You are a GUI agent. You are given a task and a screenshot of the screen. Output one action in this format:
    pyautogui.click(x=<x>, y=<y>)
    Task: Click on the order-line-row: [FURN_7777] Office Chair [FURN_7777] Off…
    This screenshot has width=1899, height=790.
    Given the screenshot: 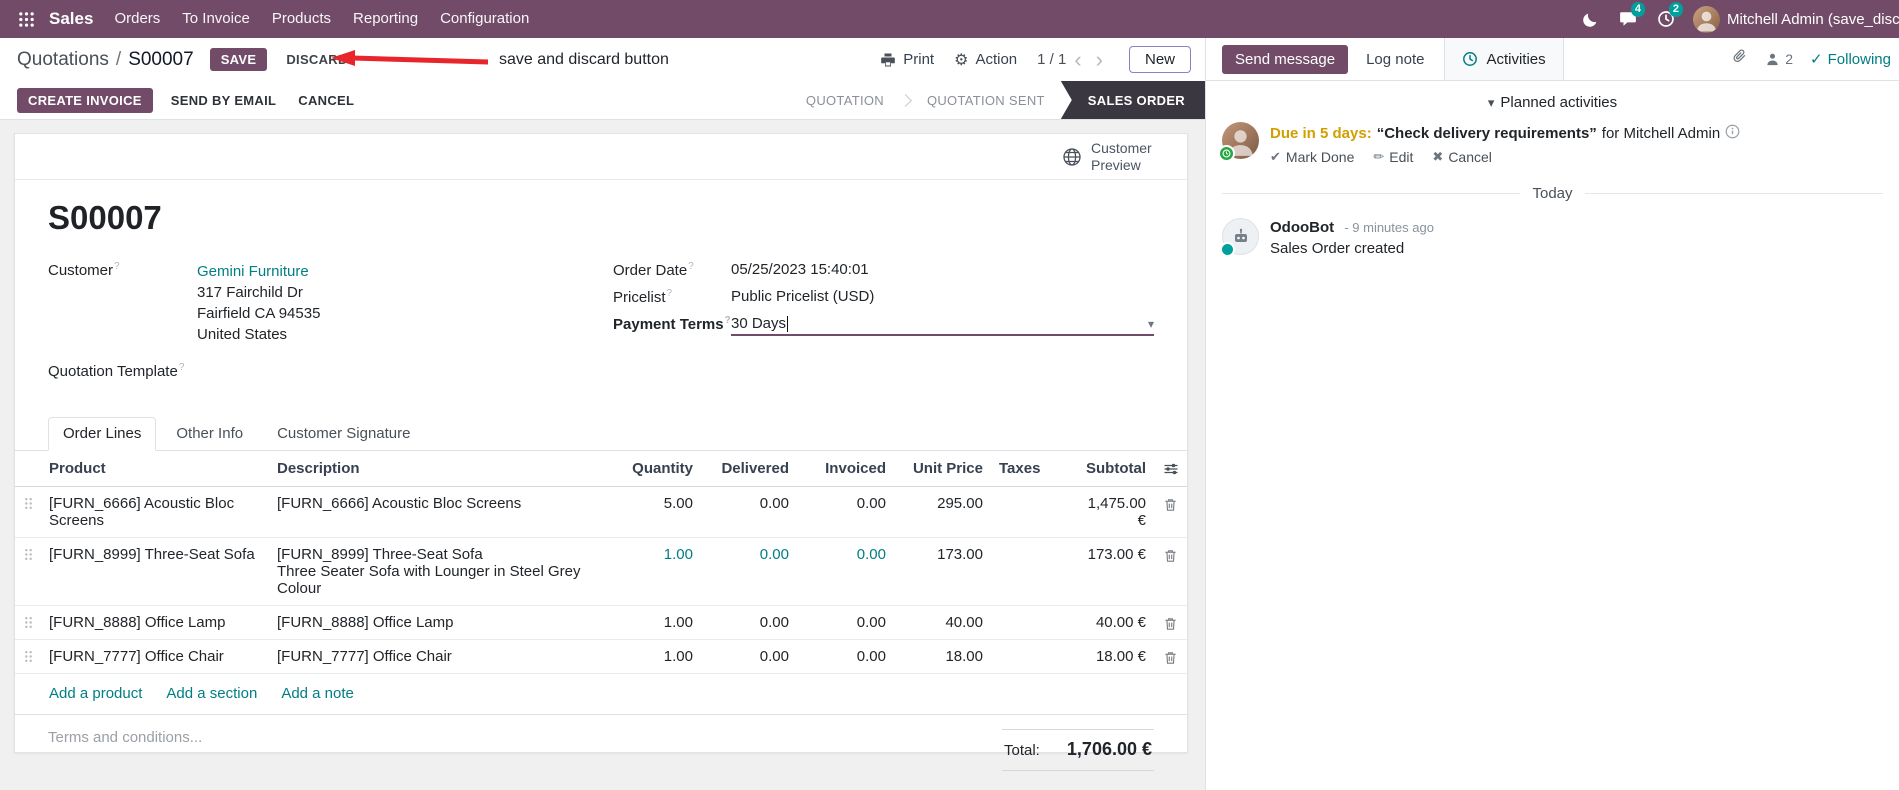 What is the action you would take?
    pyautogui.click(x=601, y=657)
    